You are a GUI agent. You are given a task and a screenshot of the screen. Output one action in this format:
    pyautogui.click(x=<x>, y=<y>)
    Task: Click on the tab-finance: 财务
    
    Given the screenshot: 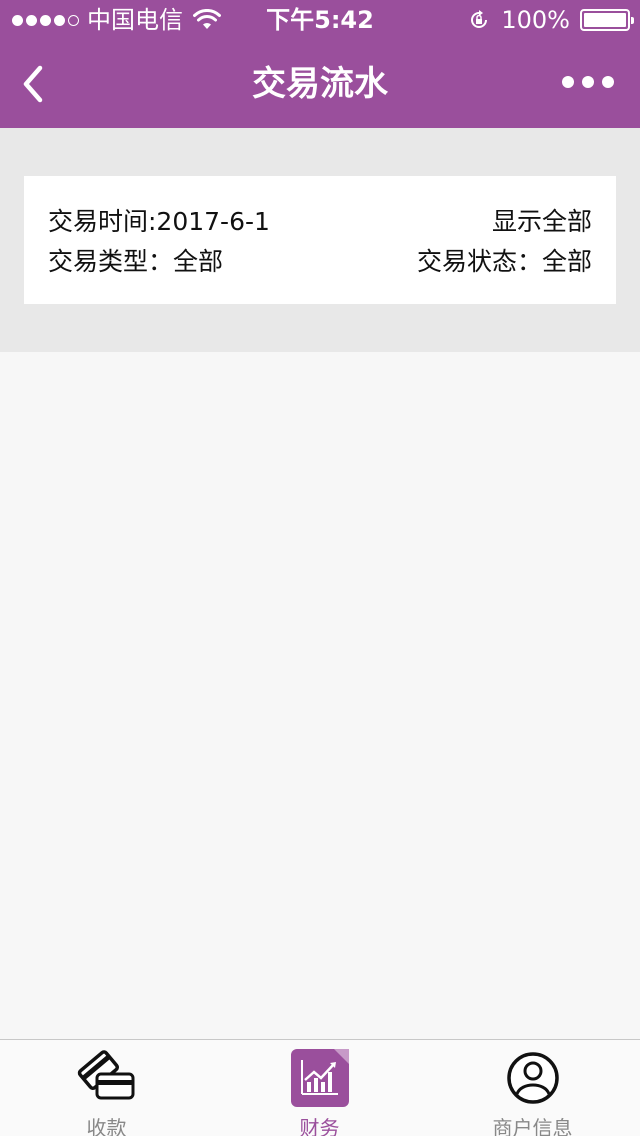 What is the action you would take?
    pyautogui.click(x=319, y=1088)
    